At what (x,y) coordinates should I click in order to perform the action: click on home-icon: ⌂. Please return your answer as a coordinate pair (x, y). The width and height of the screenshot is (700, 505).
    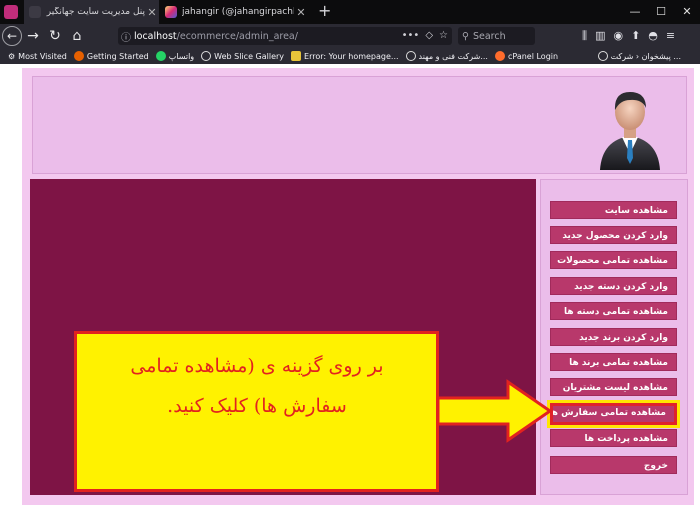
    Looking at the image, I should click on (77, 36).